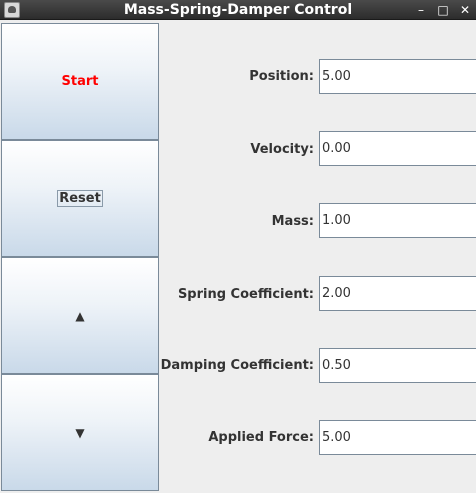 The width and height of the screenshot is (476, 493). What do you see at coordinates (261, 437) in the screenshot?
I see `applied-force-label: Applied Force:` at bounding box center [261, 437].